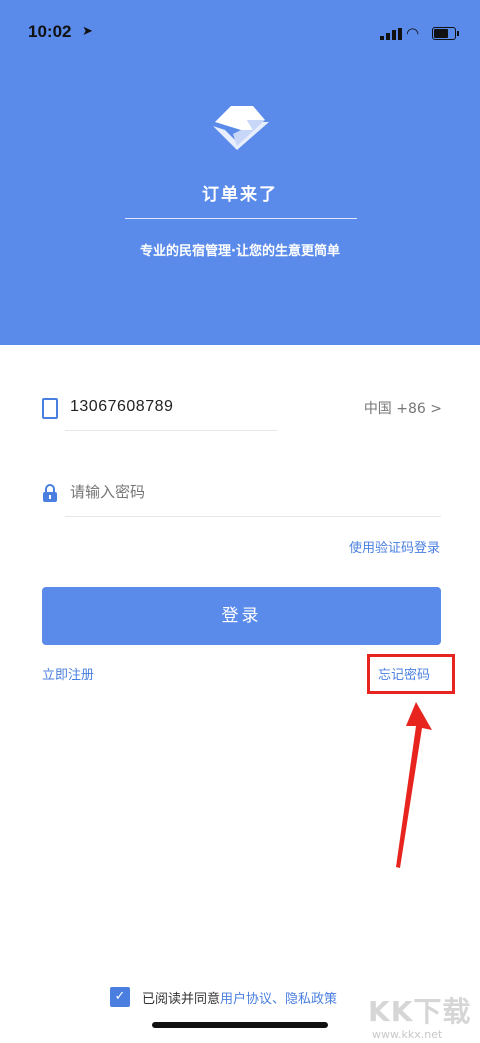  What do you see at coordinates (240, 195) in the screenshot?
I see `app-name: 订单来了` at bounding box center [240, 195].